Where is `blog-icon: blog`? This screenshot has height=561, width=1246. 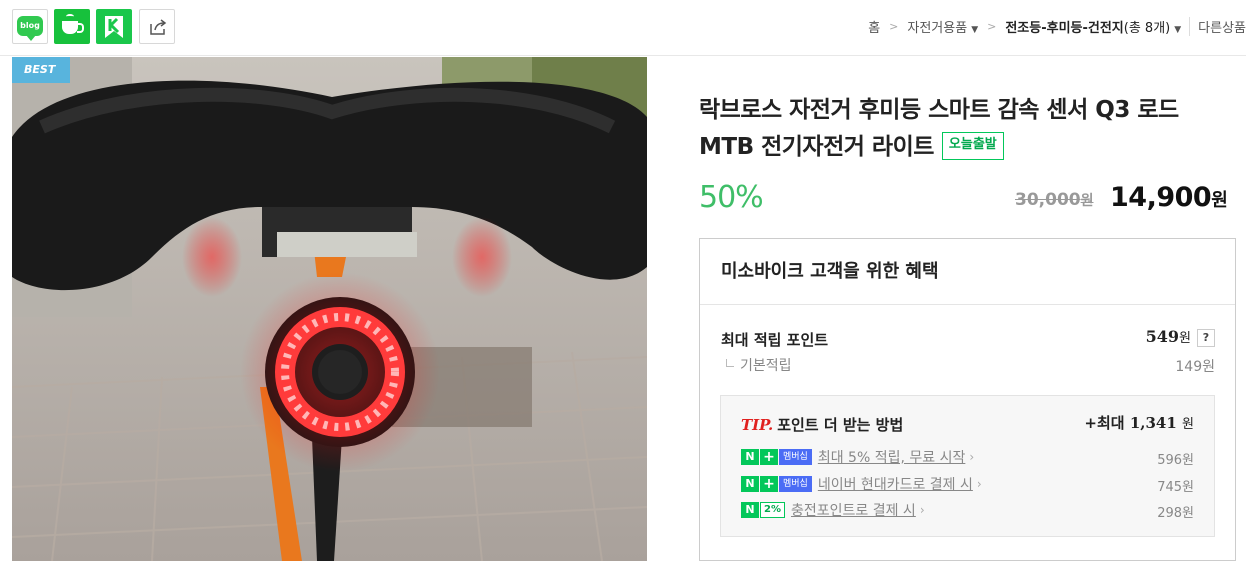 blog-icon: blog is located at coordinates (30, 28).